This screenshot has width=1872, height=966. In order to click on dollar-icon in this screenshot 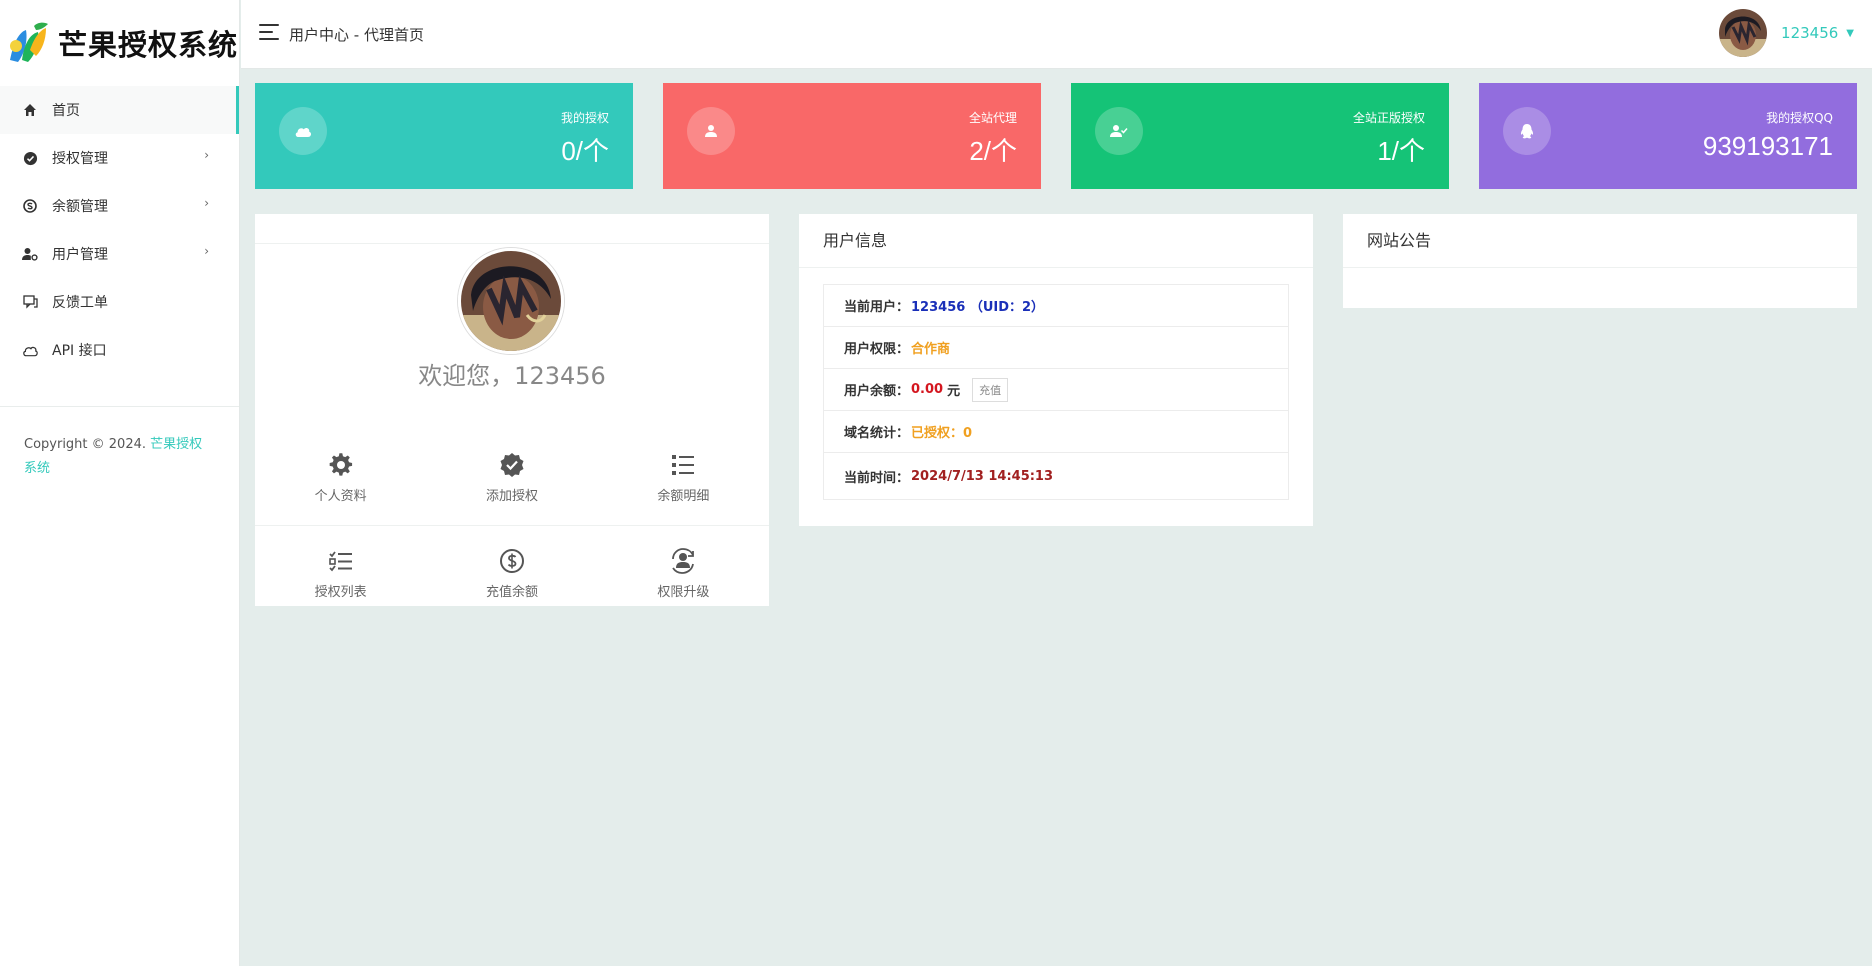, I will do `click(512, 561)`.